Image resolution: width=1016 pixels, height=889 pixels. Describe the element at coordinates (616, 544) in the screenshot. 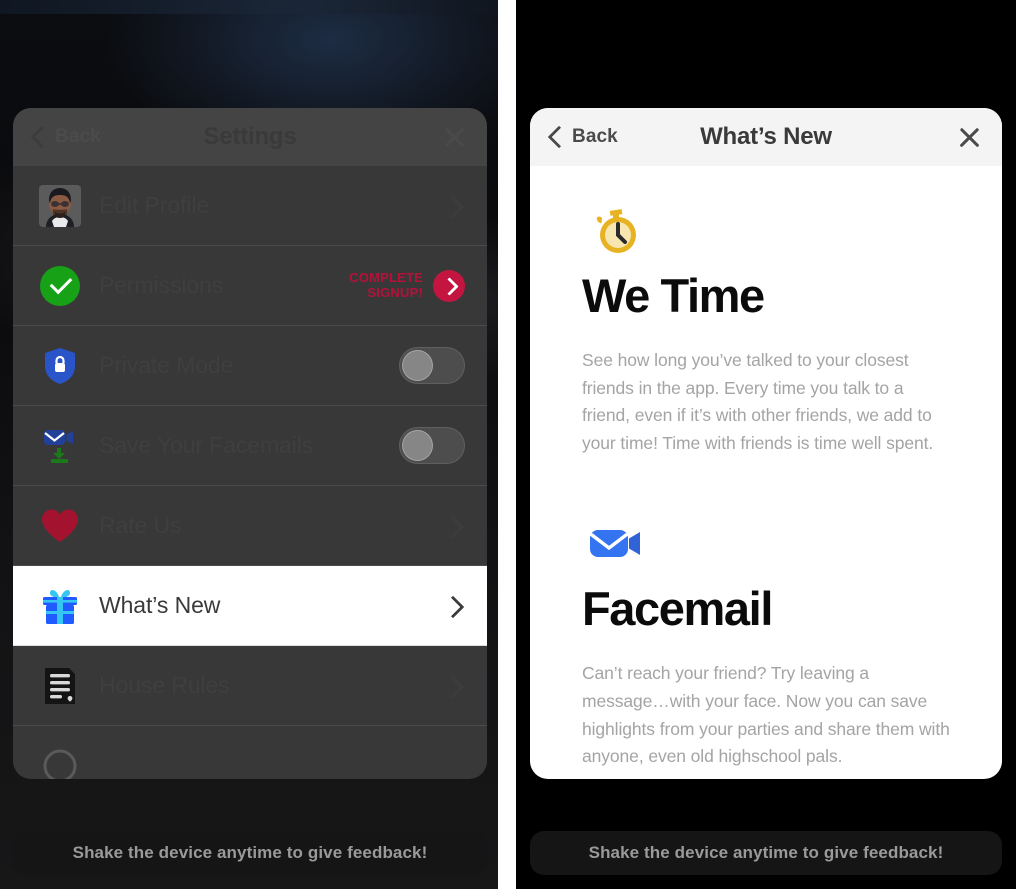

I see `facemail-video-icon` at that location.